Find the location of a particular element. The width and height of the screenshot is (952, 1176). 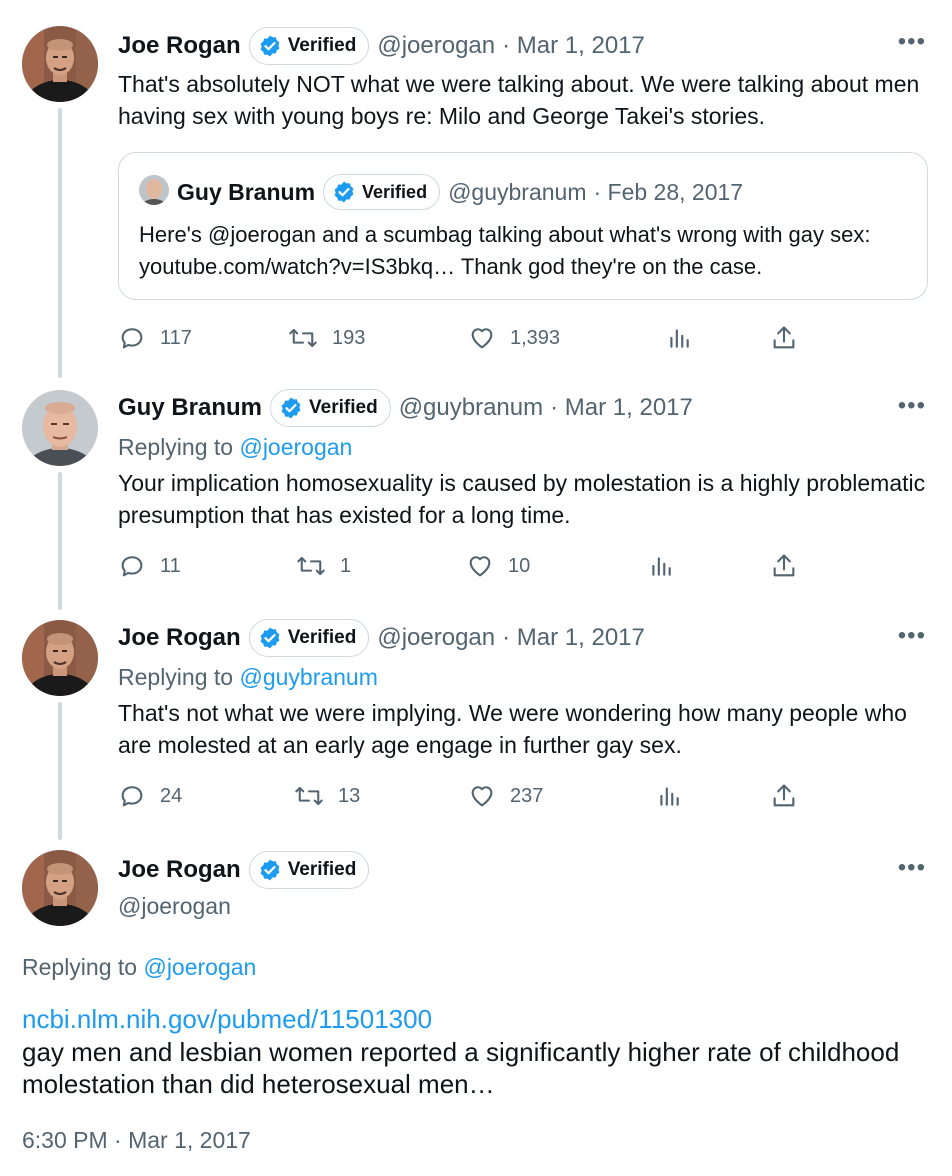

retweet-button: 13 is located at coordinates (327, 796).